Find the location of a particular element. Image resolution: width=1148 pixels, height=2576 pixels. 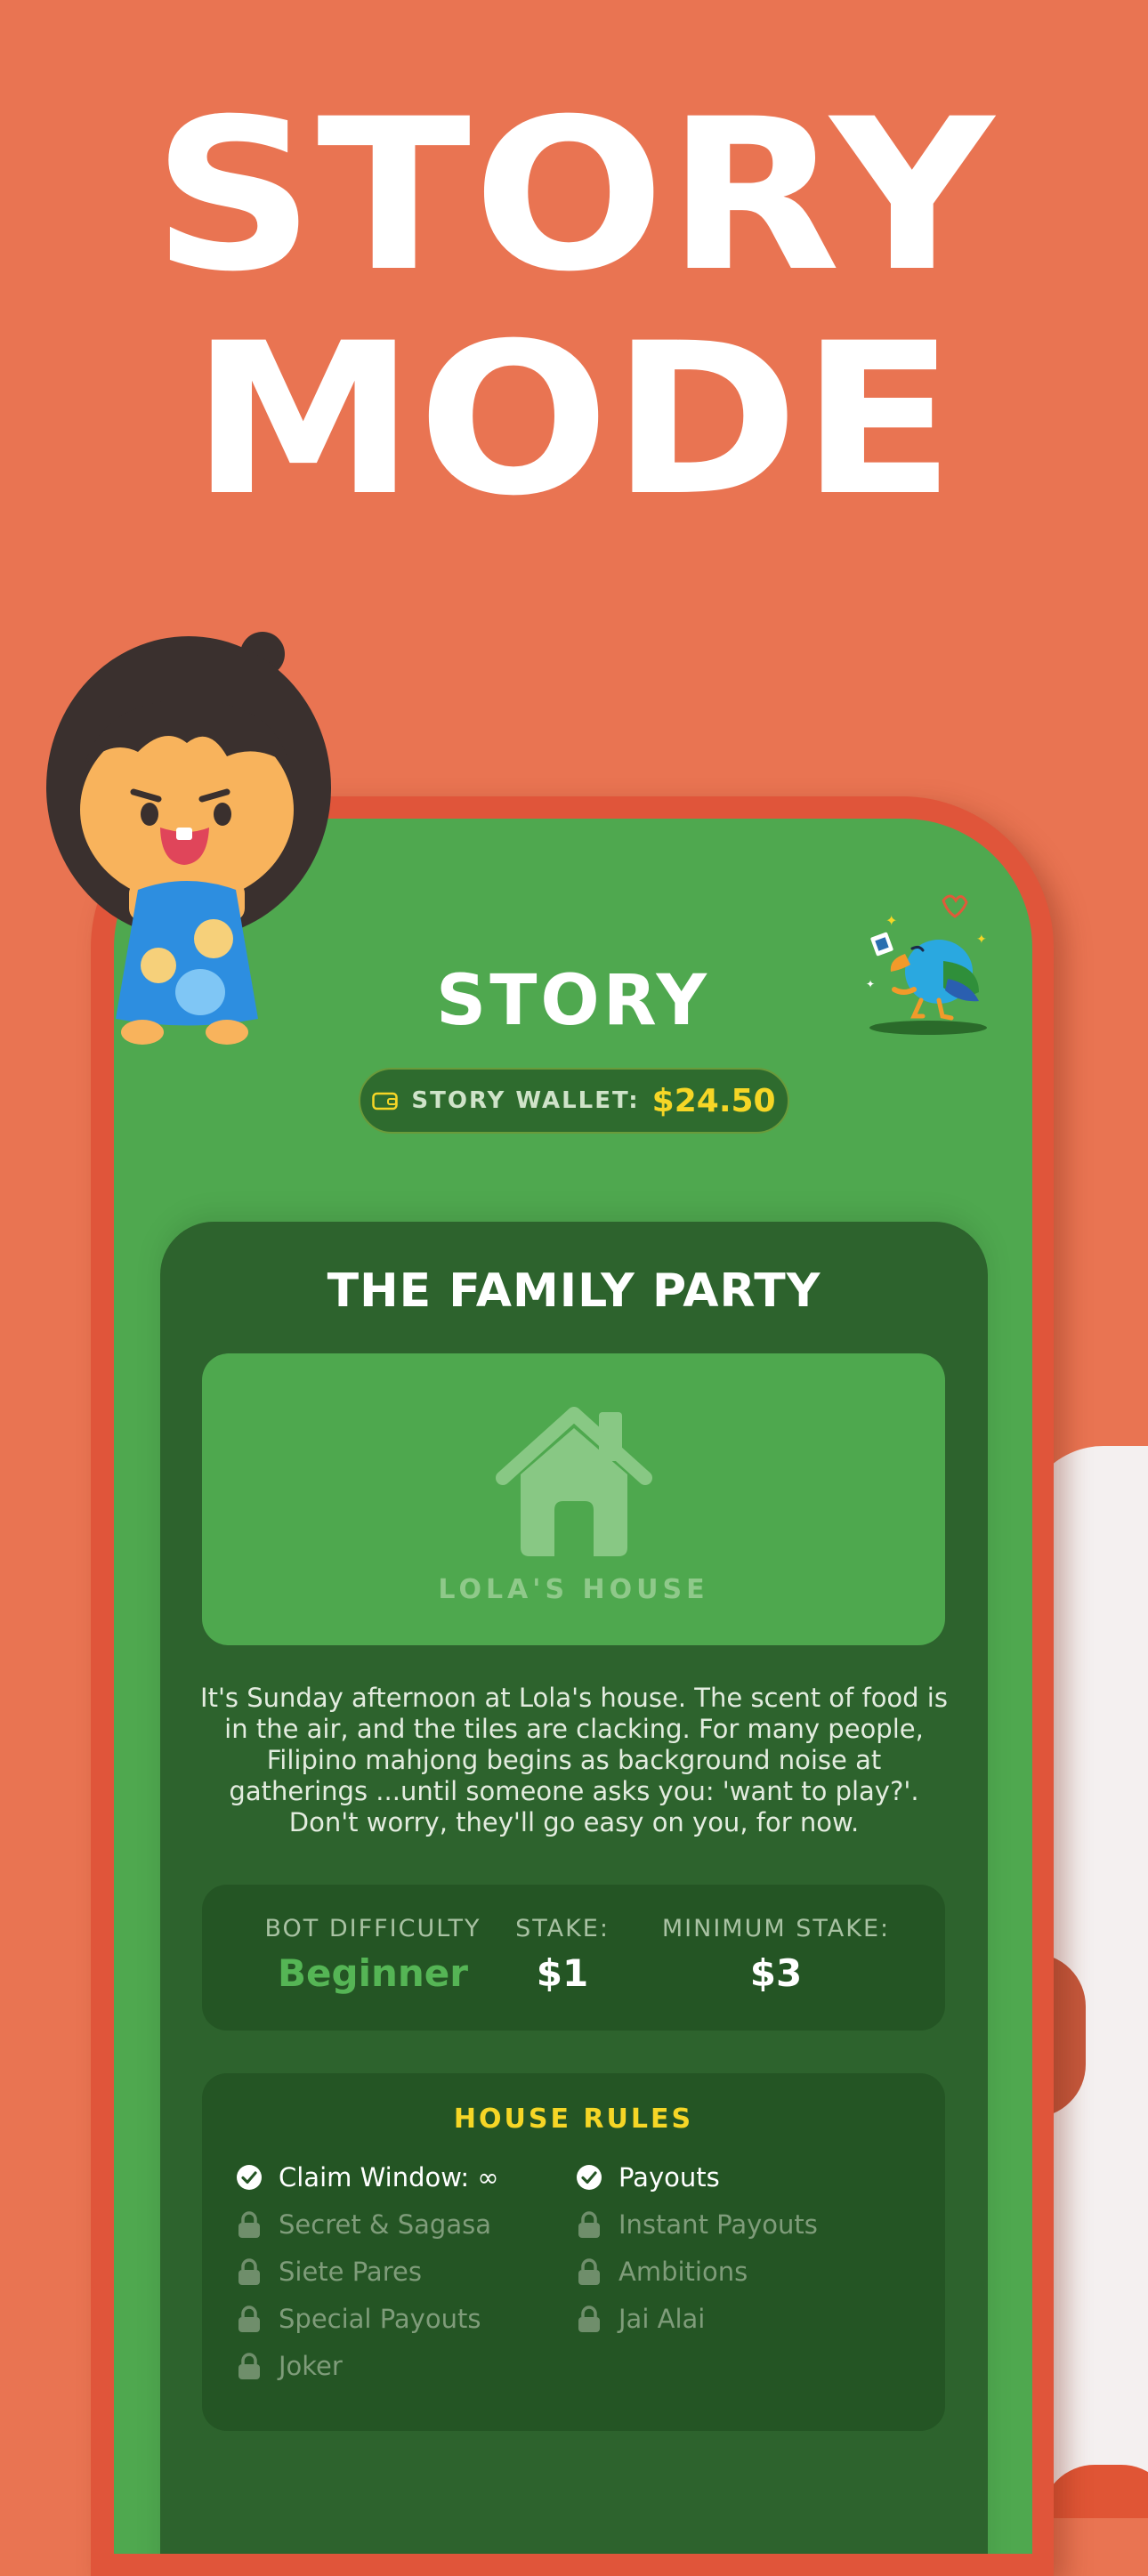

headline-line-2: MODE is located at coordinates (574, 420).